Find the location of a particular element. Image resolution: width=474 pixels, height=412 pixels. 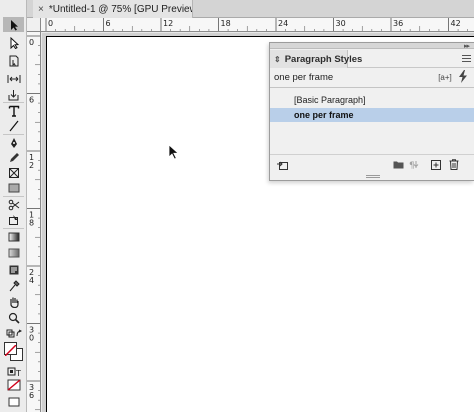

pen-icon is located at coordinates (13, 142).